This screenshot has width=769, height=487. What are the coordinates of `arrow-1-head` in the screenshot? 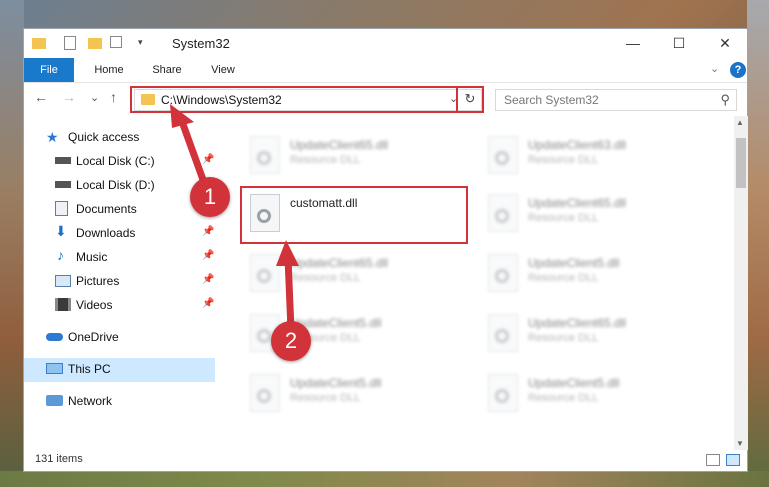 It's located at (182, 116).